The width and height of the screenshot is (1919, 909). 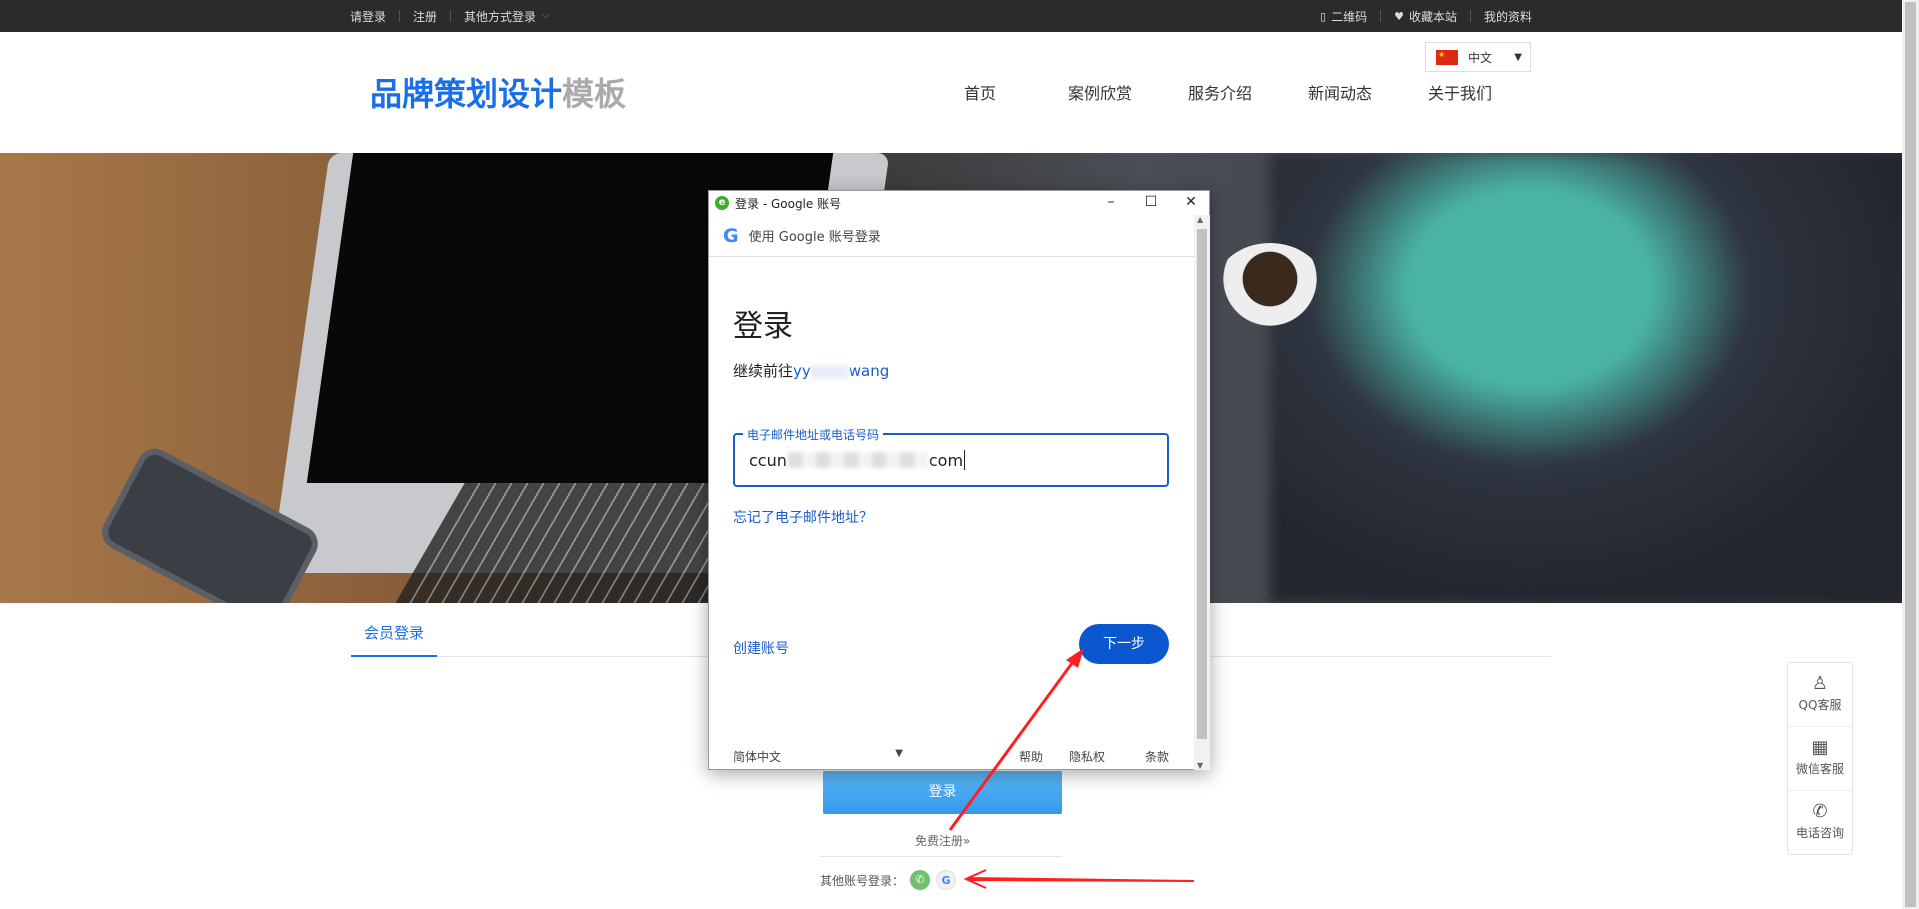 What do you see at coordinates (1087, 756) in the screenshot?
I see `footer-privacy-link: 隐私权` at bounding box center [1087, 756].